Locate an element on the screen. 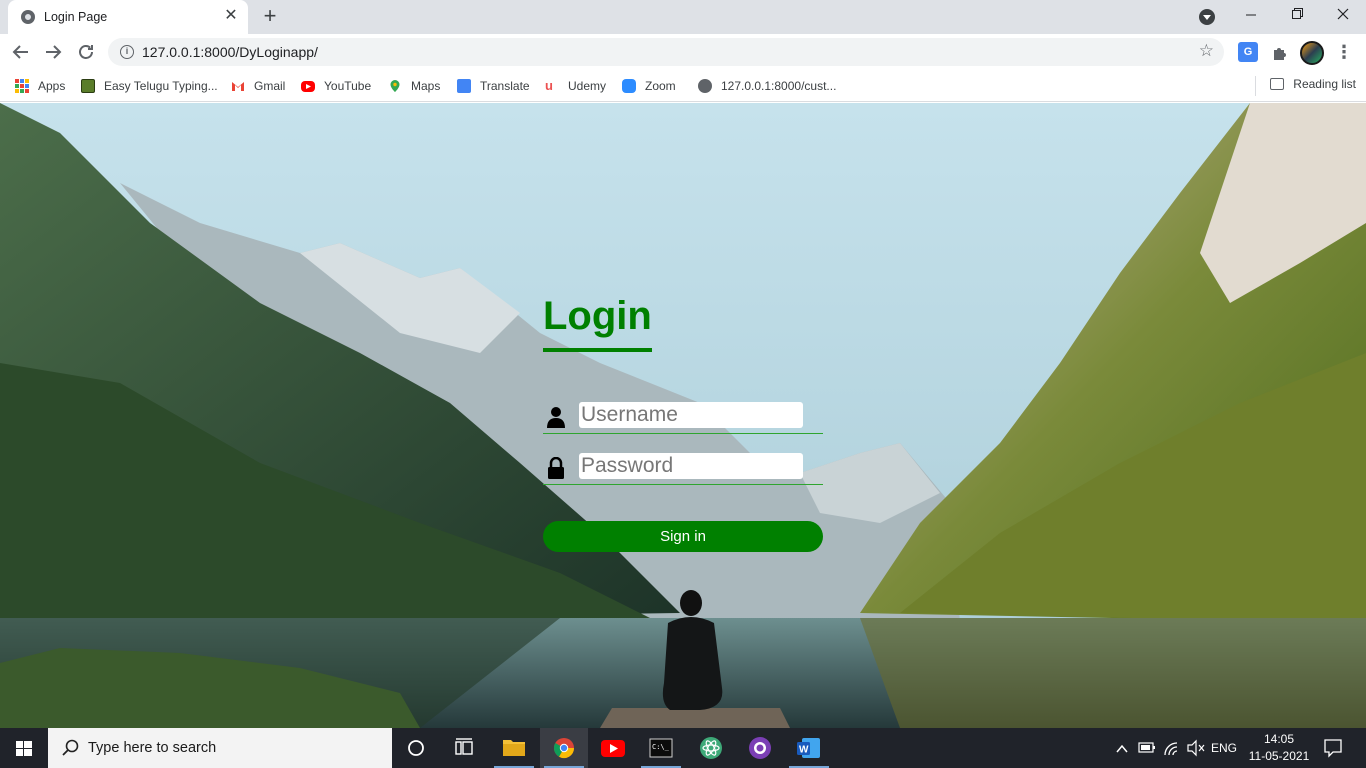 The image size is (1366, 768). language-indicator: ENG is located at coordinates (1225, 748).